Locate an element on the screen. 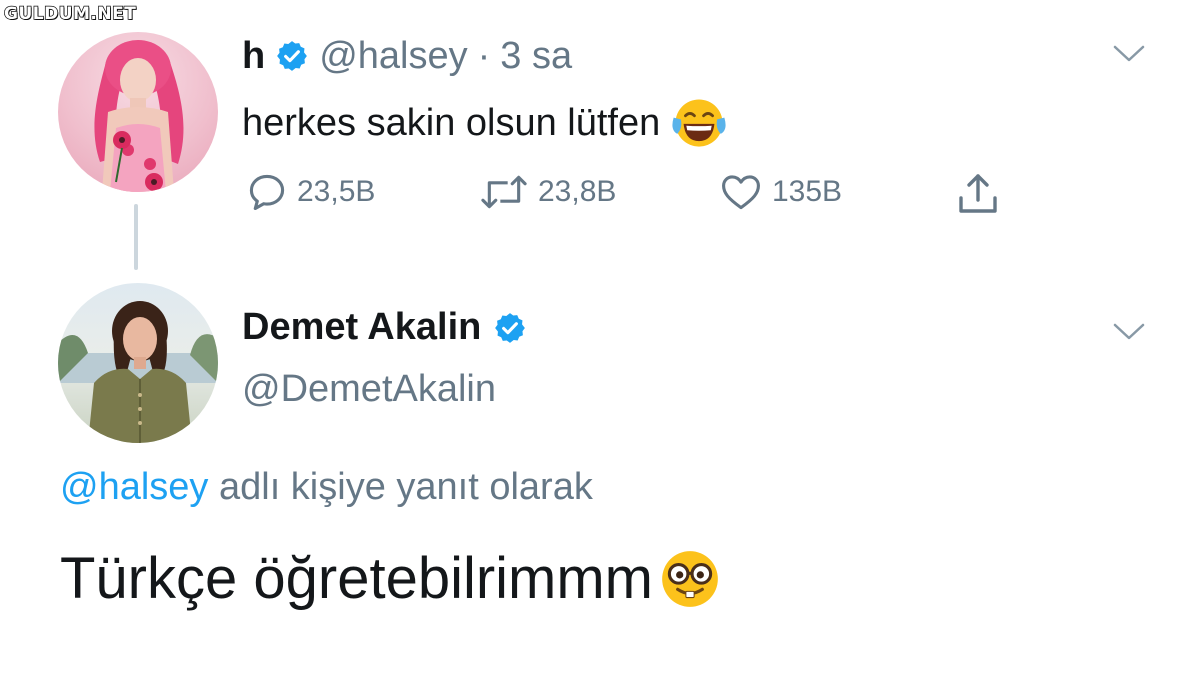 The width and height of the screenshot is (1200, 684). tweet-text: herkes sakin olsun lütfen is located at coordinates (485, 123).